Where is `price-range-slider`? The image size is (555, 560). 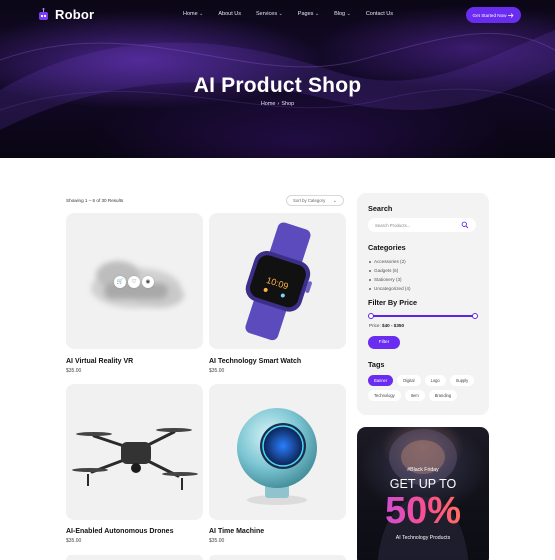 price-range-slider is located at coordinates (423, 316).